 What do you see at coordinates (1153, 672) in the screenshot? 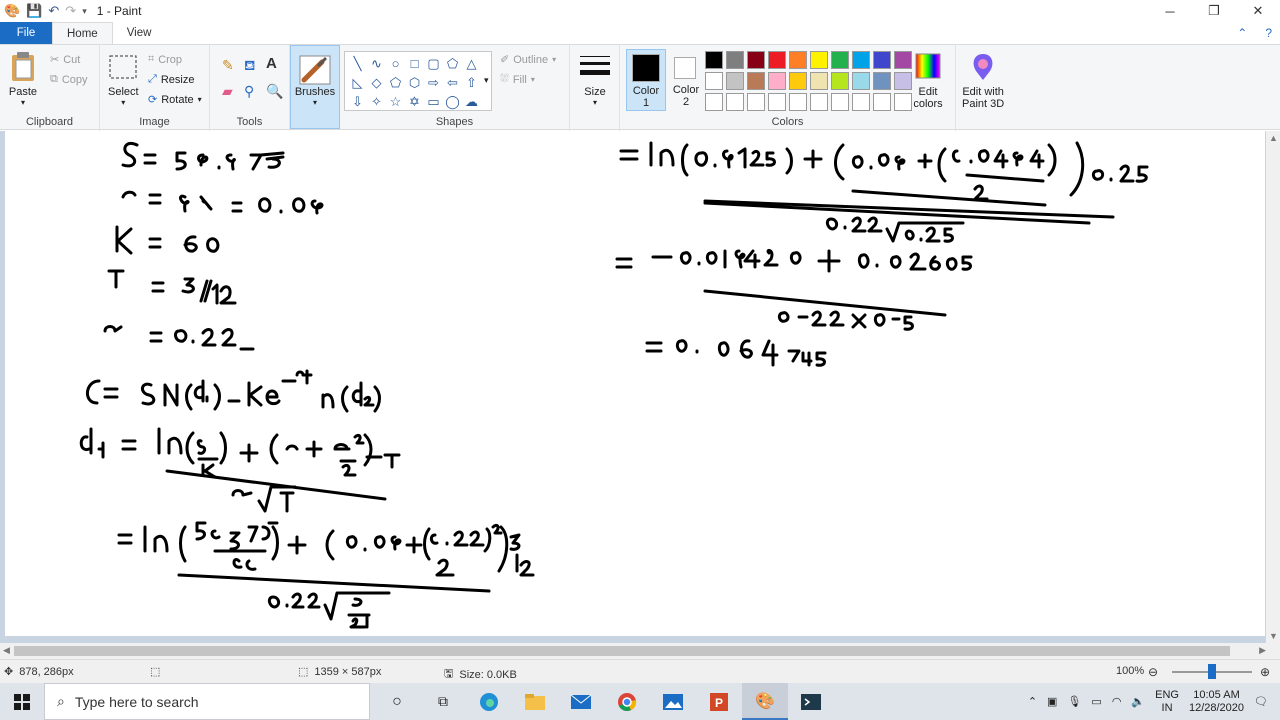
I see `zoom-out-icon: ⊖` at bounding box center [1153, 672].